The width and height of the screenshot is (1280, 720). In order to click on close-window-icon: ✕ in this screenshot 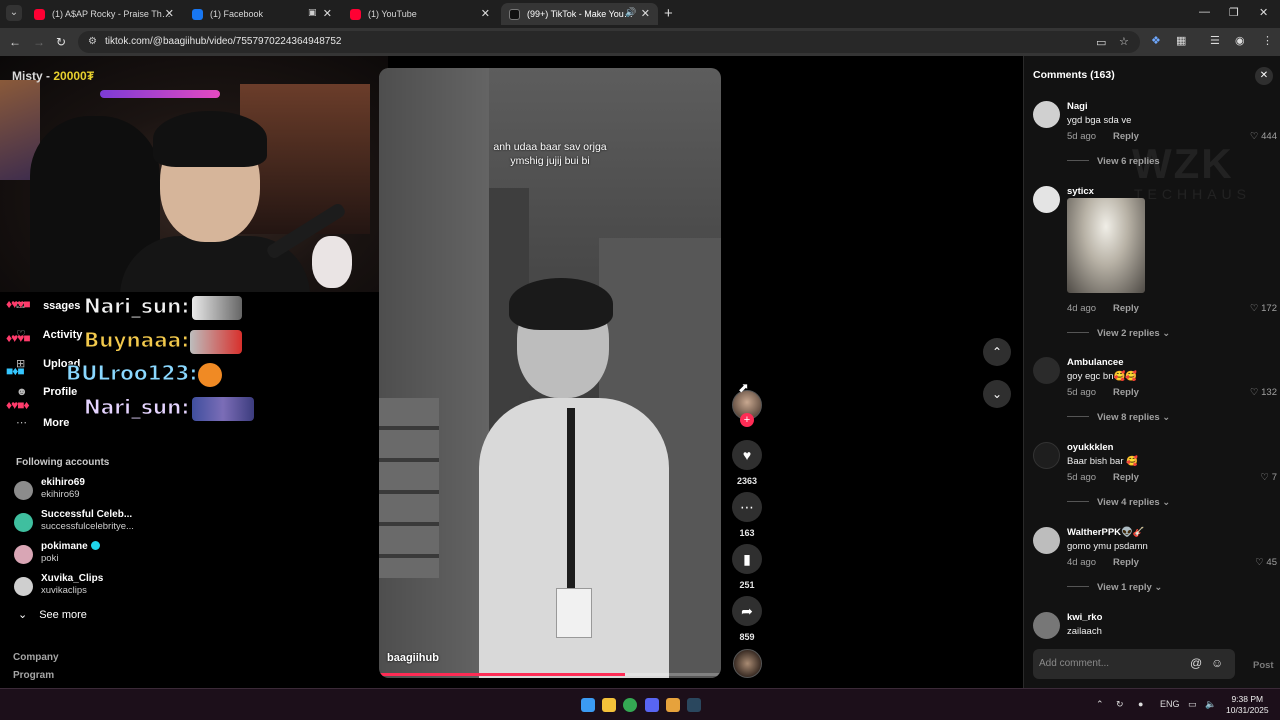, I will do `click(1263, 12)`.